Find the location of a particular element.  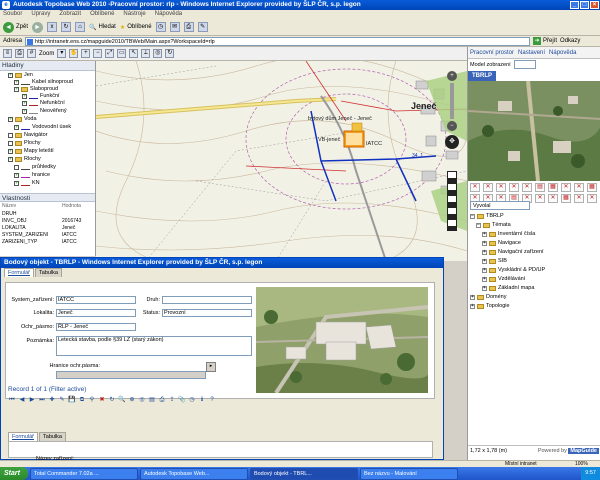

system-field: IATCC is located at coordinates (96, 300).